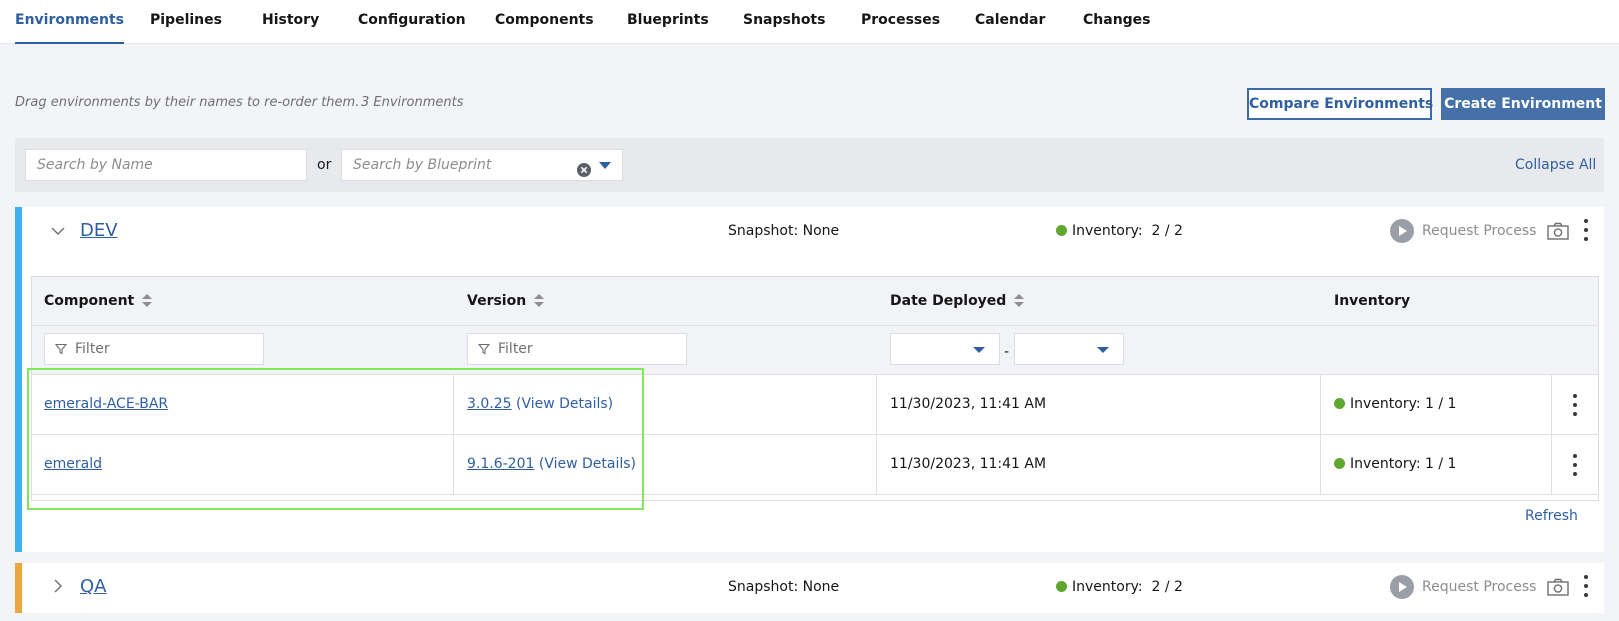  I want to click on chevron-right-icon, so click(58, 586).